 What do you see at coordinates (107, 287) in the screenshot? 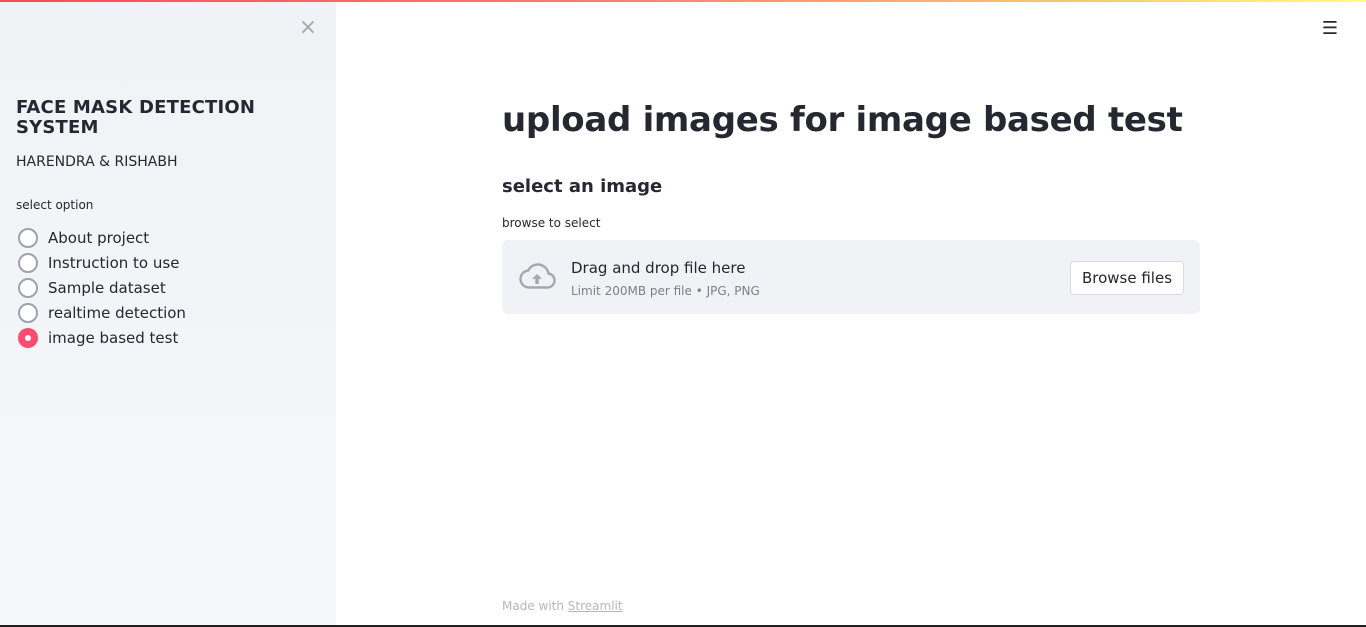
I see `radio-option-label: Sample dataset` at bounding box center [107, 287].